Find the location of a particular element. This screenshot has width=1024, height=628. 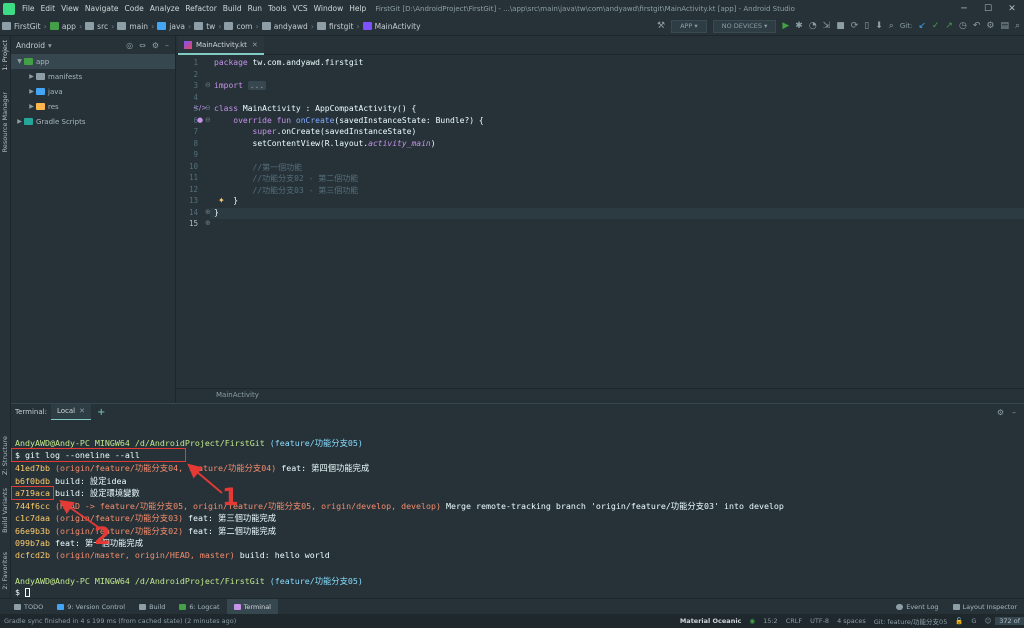

avd-manager-icon: ▯ is located at coordinates (866, 26).